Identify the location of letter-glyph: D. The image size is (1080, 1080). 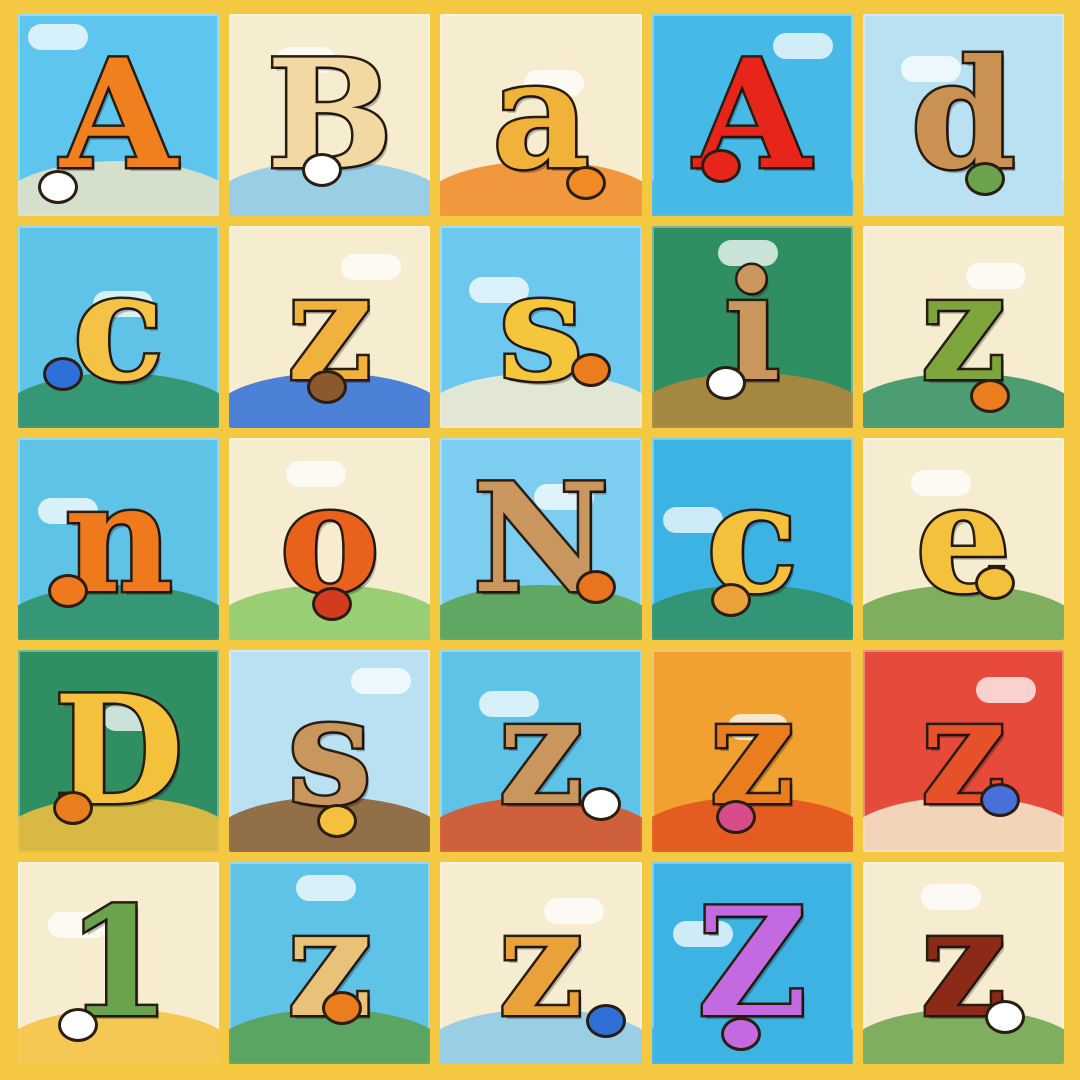
(118, 751).